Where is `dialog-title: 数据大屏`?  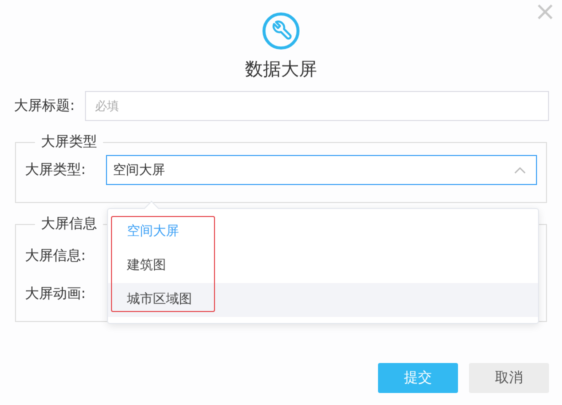 dialog-title: 数据大屏 is located at coordinates (281, 70).